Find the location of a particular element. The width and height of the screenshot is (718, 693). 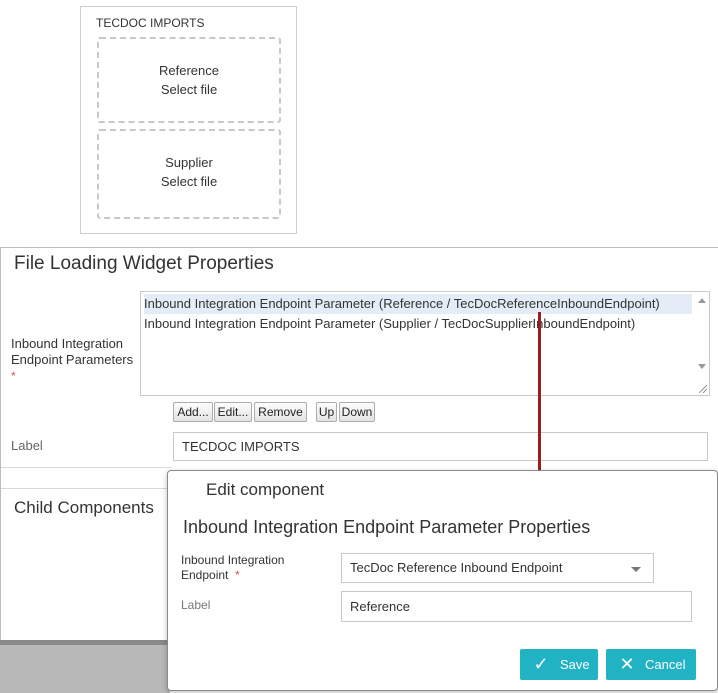

widget-title: TECDOC IMPORTS is located at coordinates (150, 23).